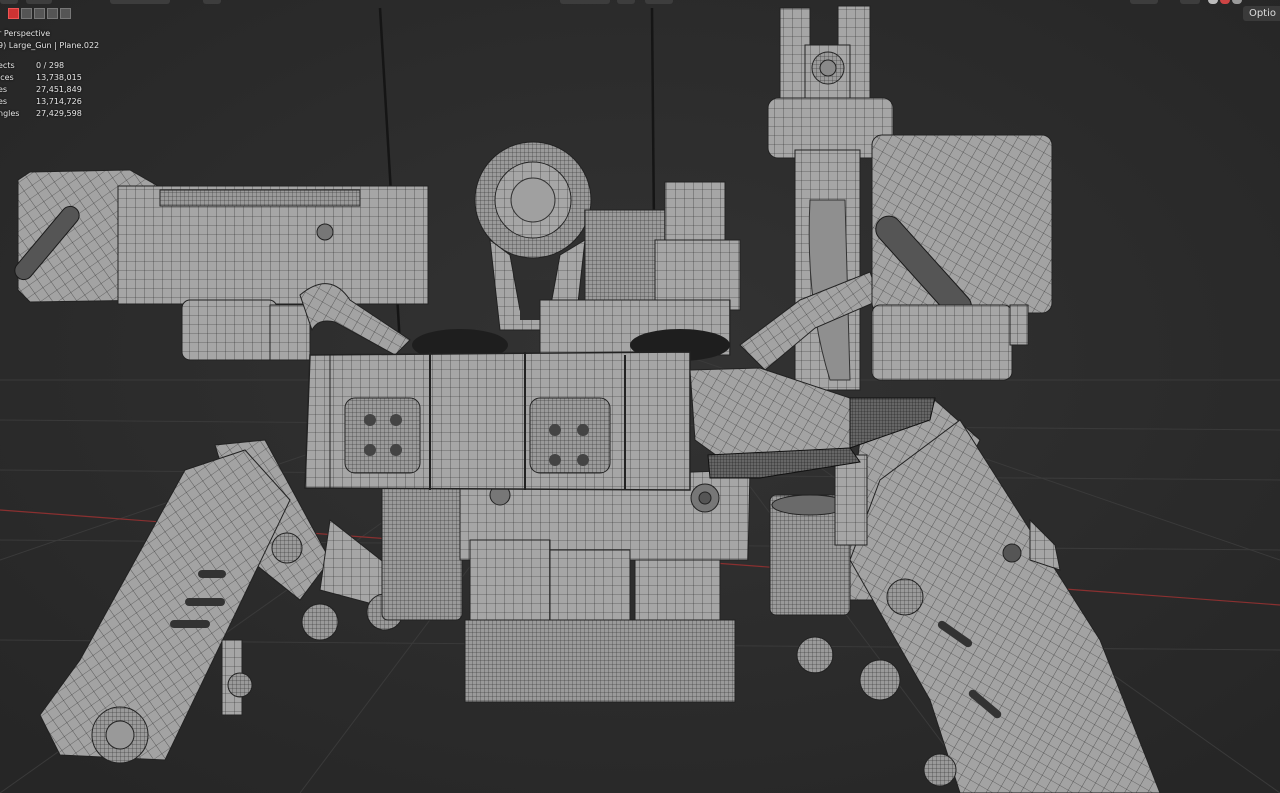 This screenshot has width=1280, height=793. I want to click on subtract-select-icon, so click(65, 13).